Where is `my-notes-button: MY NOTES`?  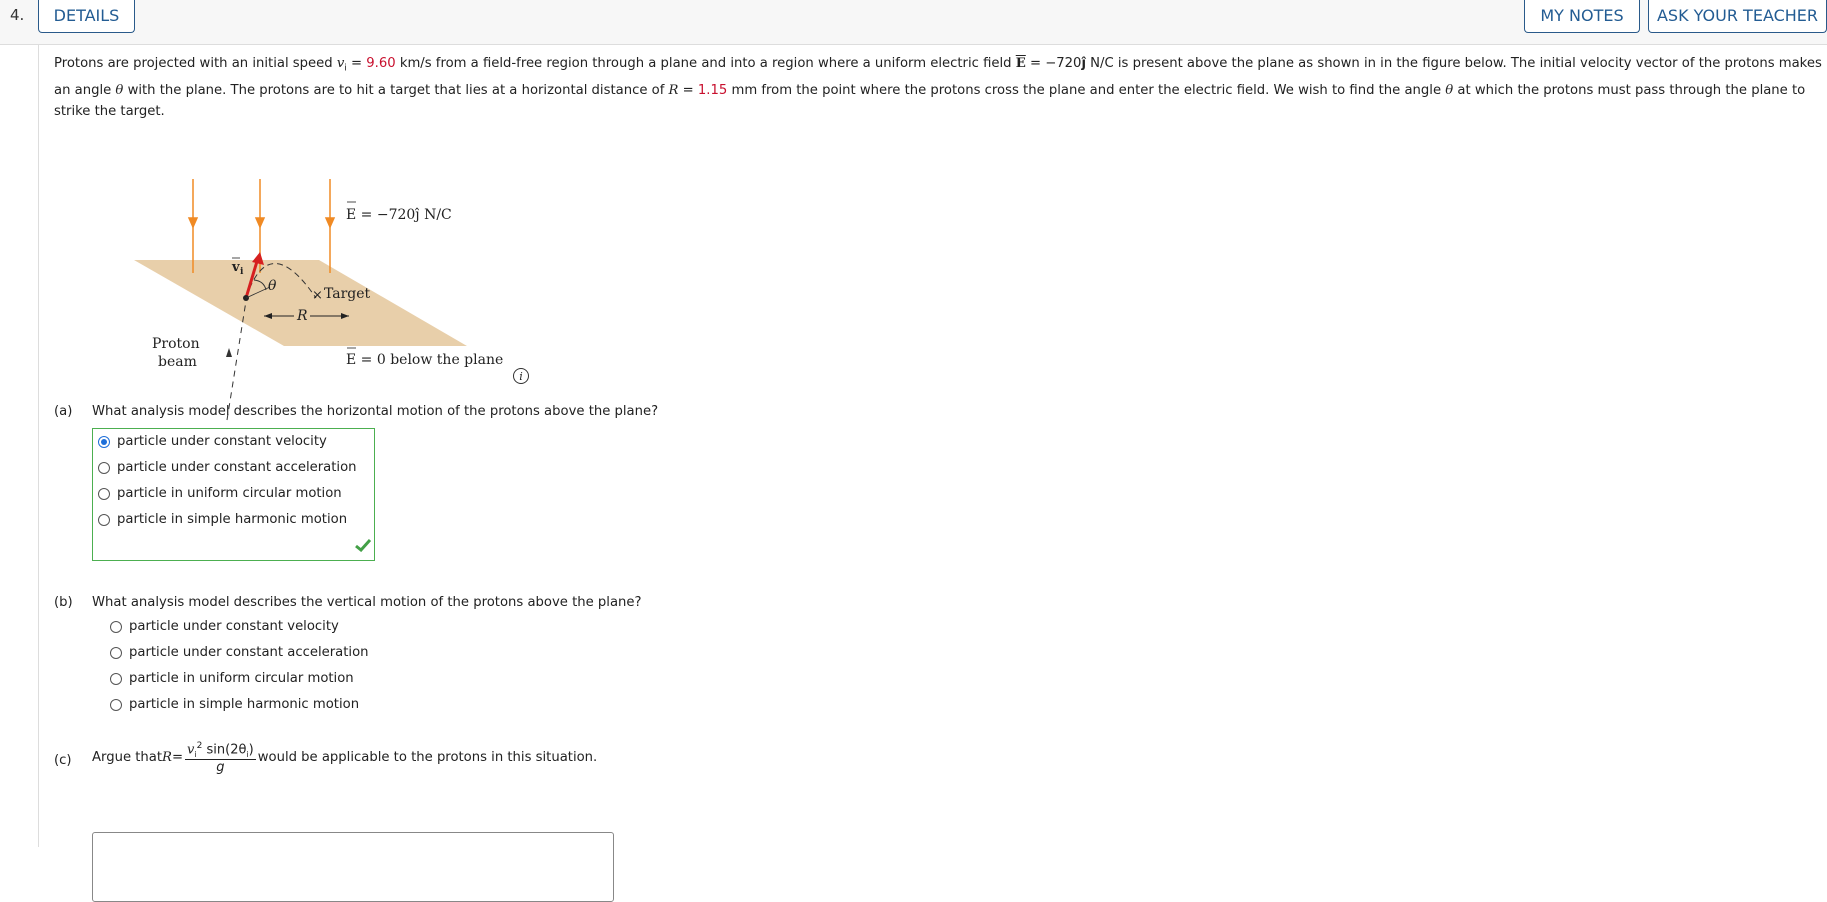
my-notes-button: MY NOTES is located at coordinates (1582, 16).